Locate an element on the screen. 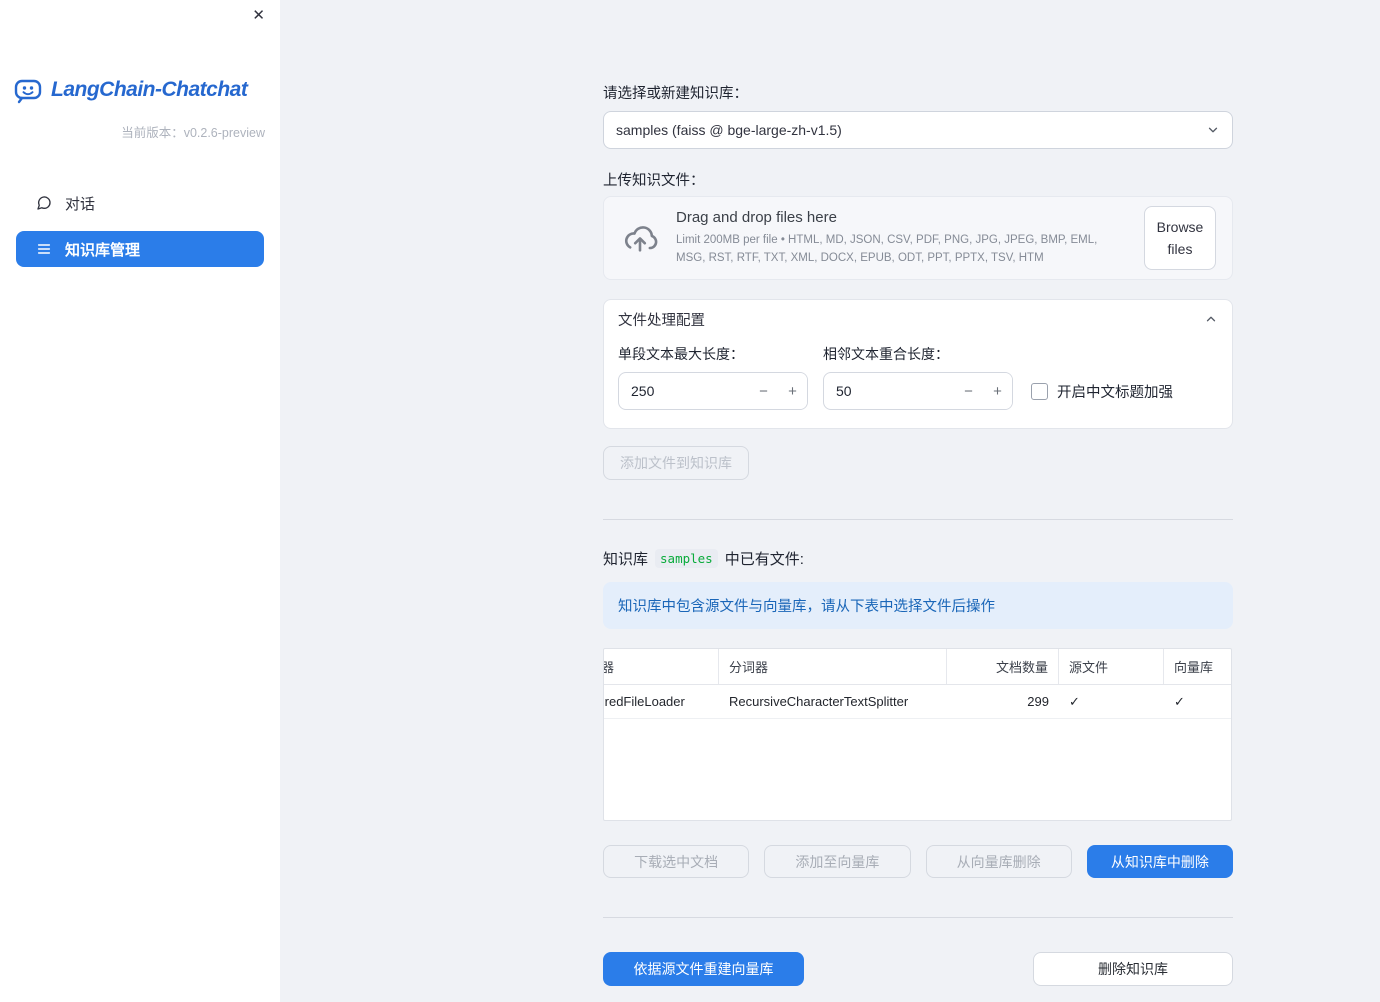 This screenshot has width=1380, height=1002. col-header-splitter: 分词器 is located at coordinates (833, 666).